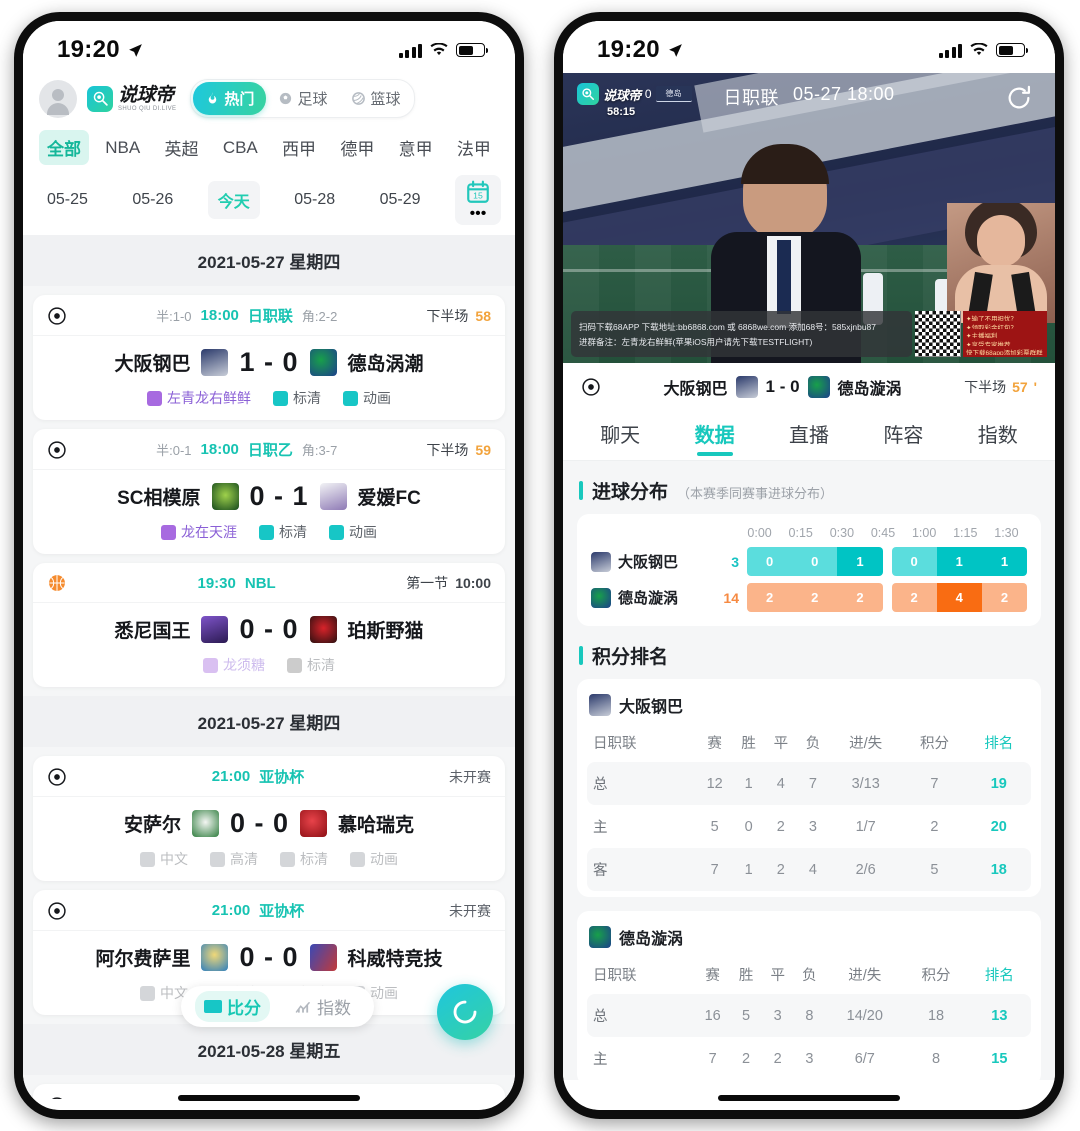  Describe the element at coordinates (269, 361) in the screenshot. I see `match-teams: 大阪钢巴 1 - 0 德岛涡潮` at that location.